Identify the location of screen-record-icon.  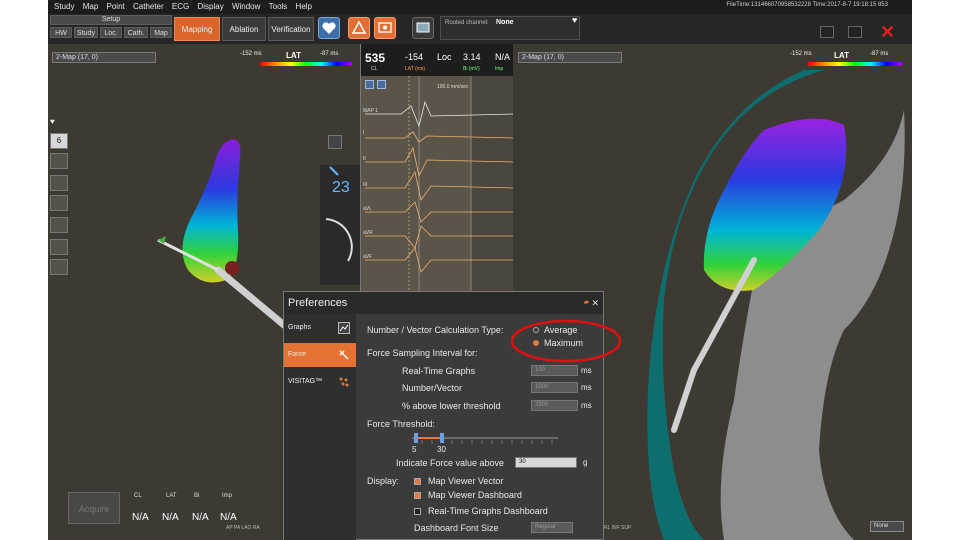
(385, 28).